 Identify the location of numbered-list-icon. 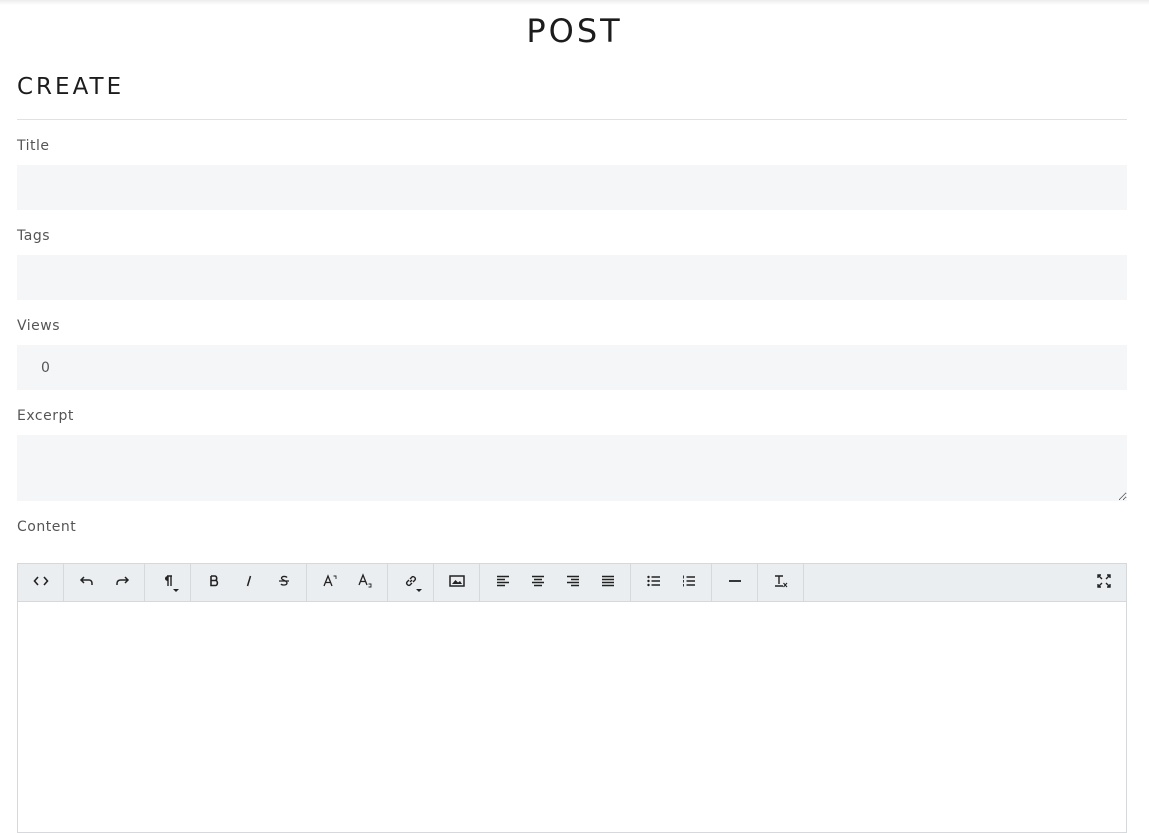
(689, 583).